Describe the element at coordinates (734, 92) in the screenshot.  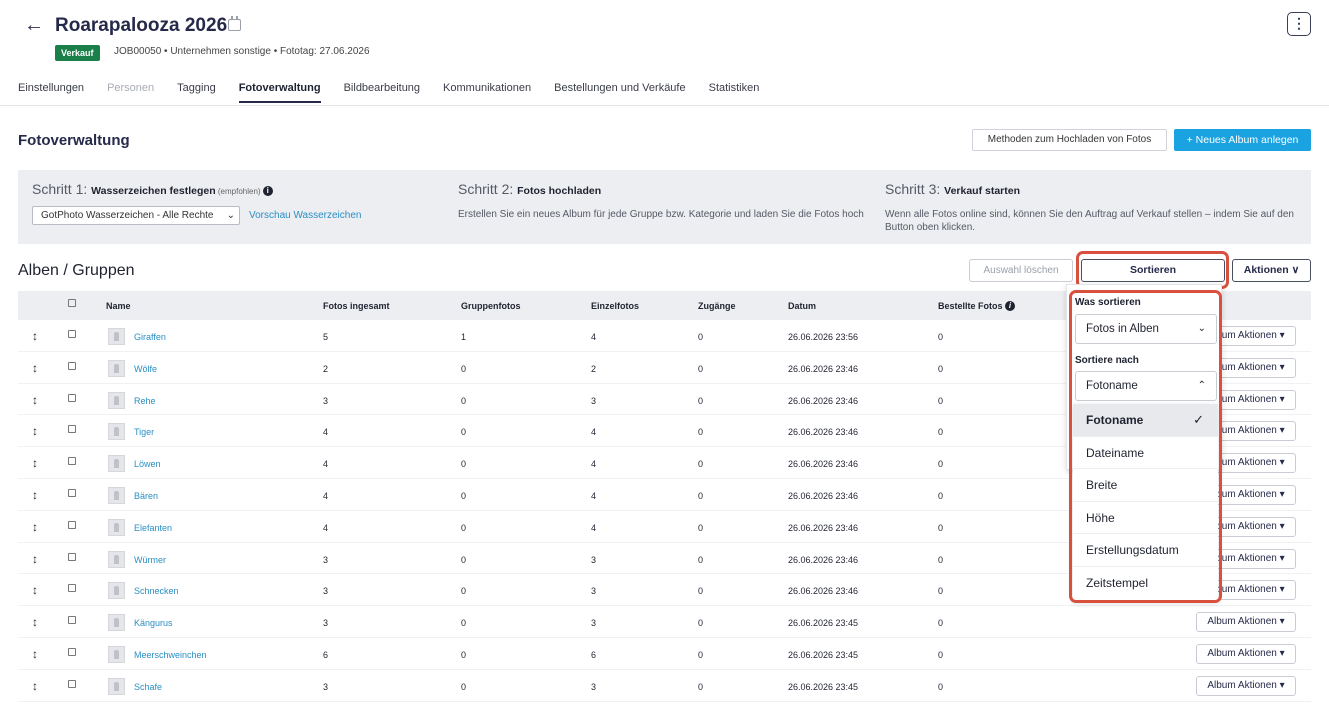
I see `tab-statistiken: Statistiken` at that location.